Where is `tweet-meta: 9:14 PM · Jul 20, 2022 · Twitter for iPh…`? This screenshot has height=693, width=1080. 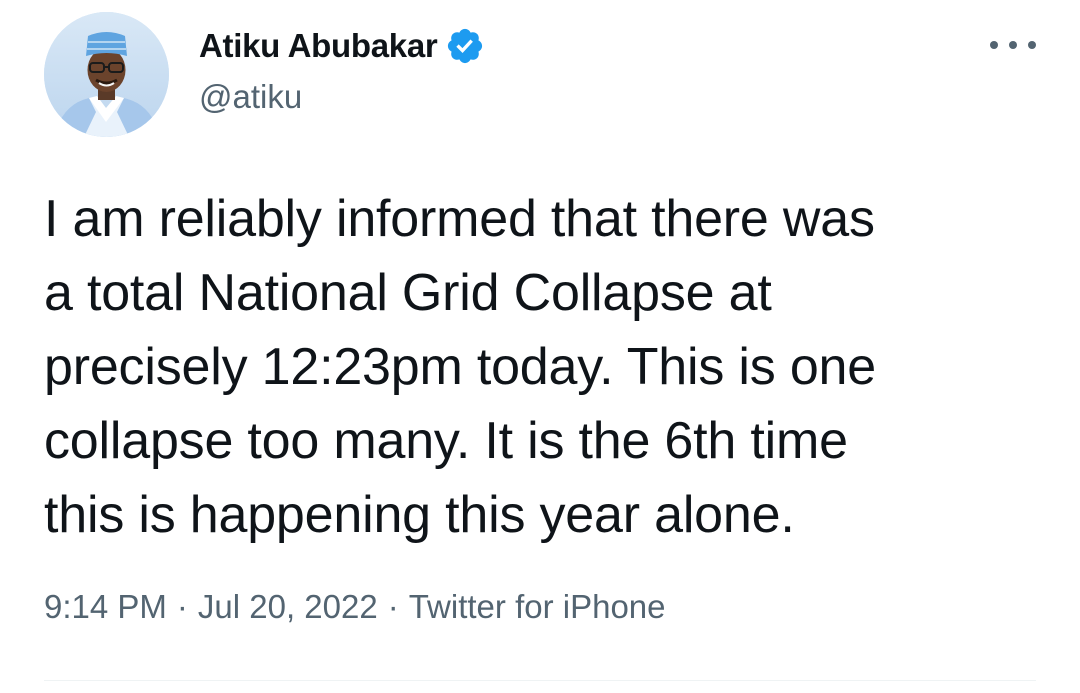 tweet-meta: 9:14 PM · Jul 20, 2022 · Twitter for iPh… is located at coordinates (355, 607).